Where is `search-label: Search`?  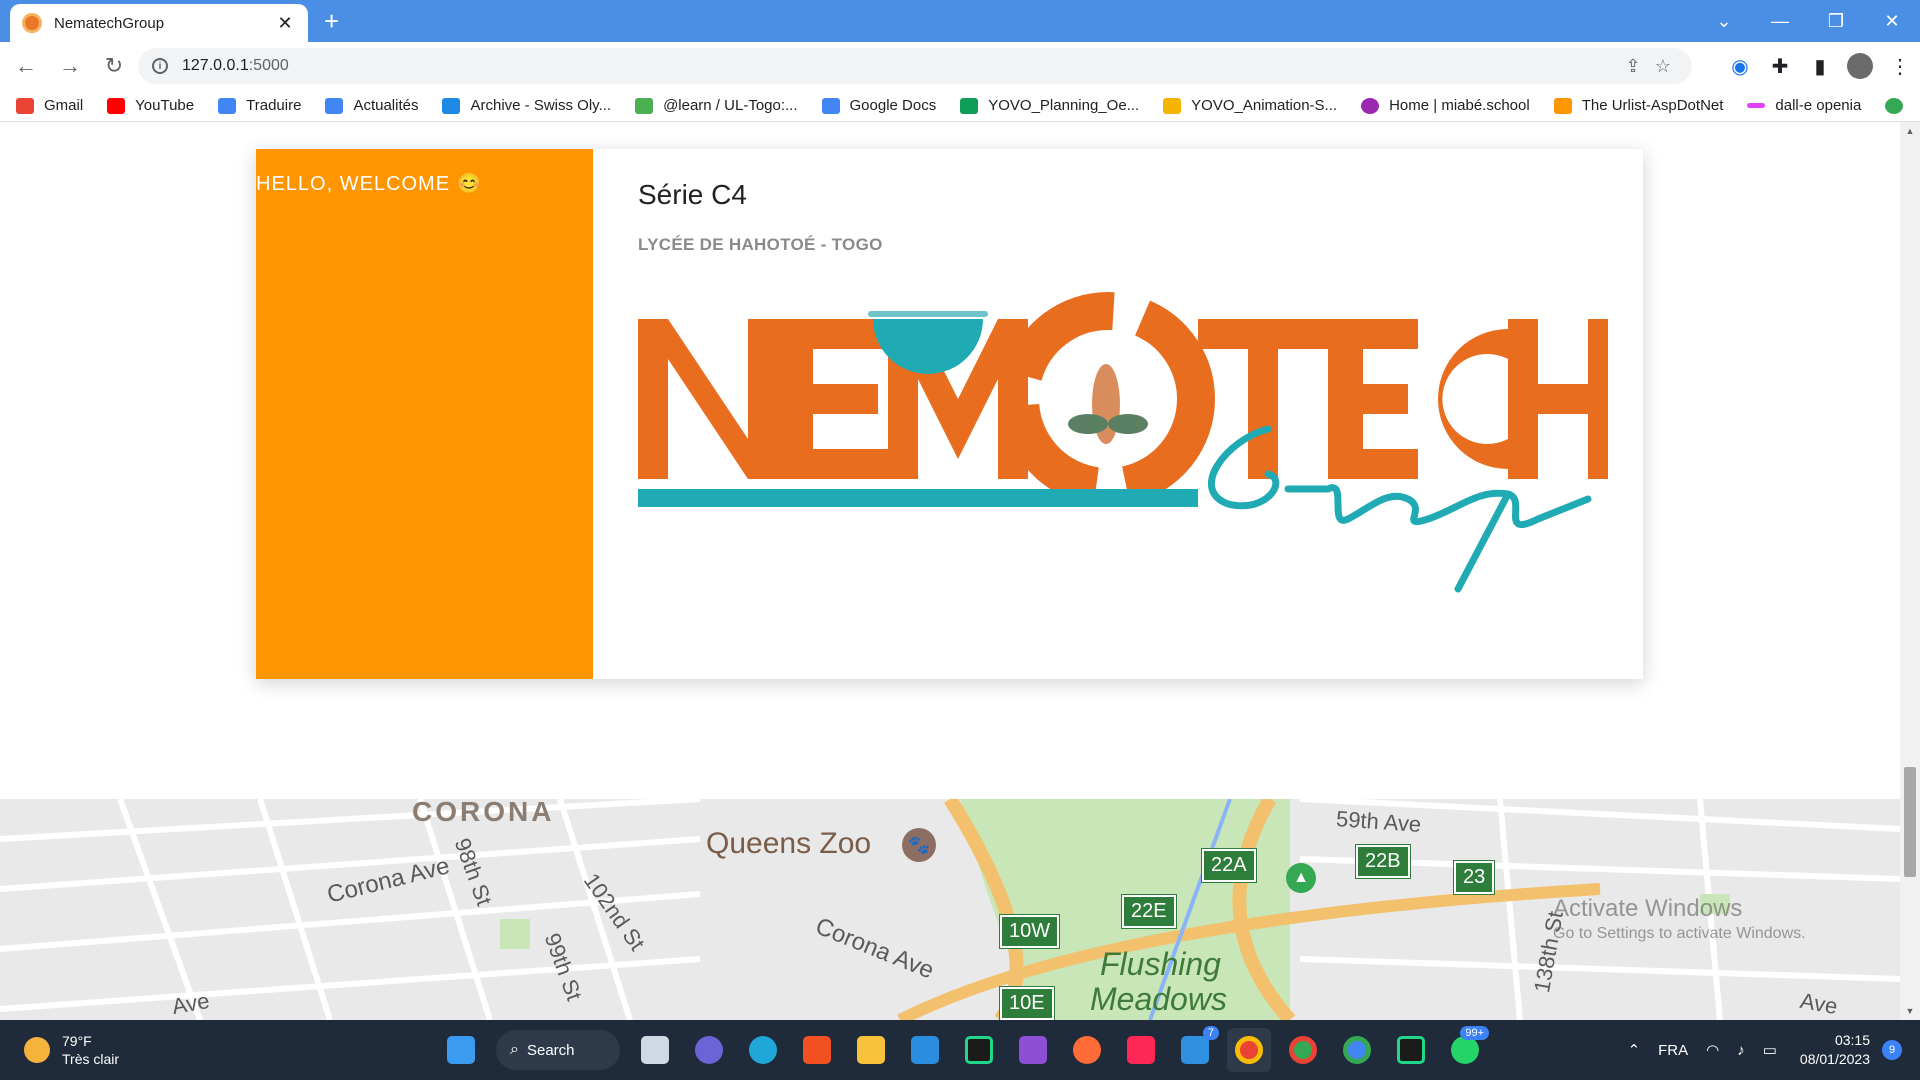
search-label: Search is located at coordinates (550, 1050).